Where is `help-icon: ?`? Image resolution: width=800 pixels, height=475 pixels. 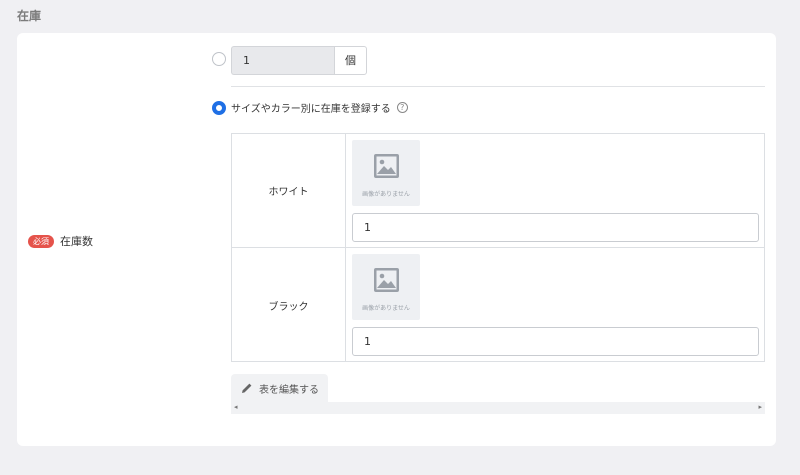 help-icon: ? is located at coordinates (402, 107).